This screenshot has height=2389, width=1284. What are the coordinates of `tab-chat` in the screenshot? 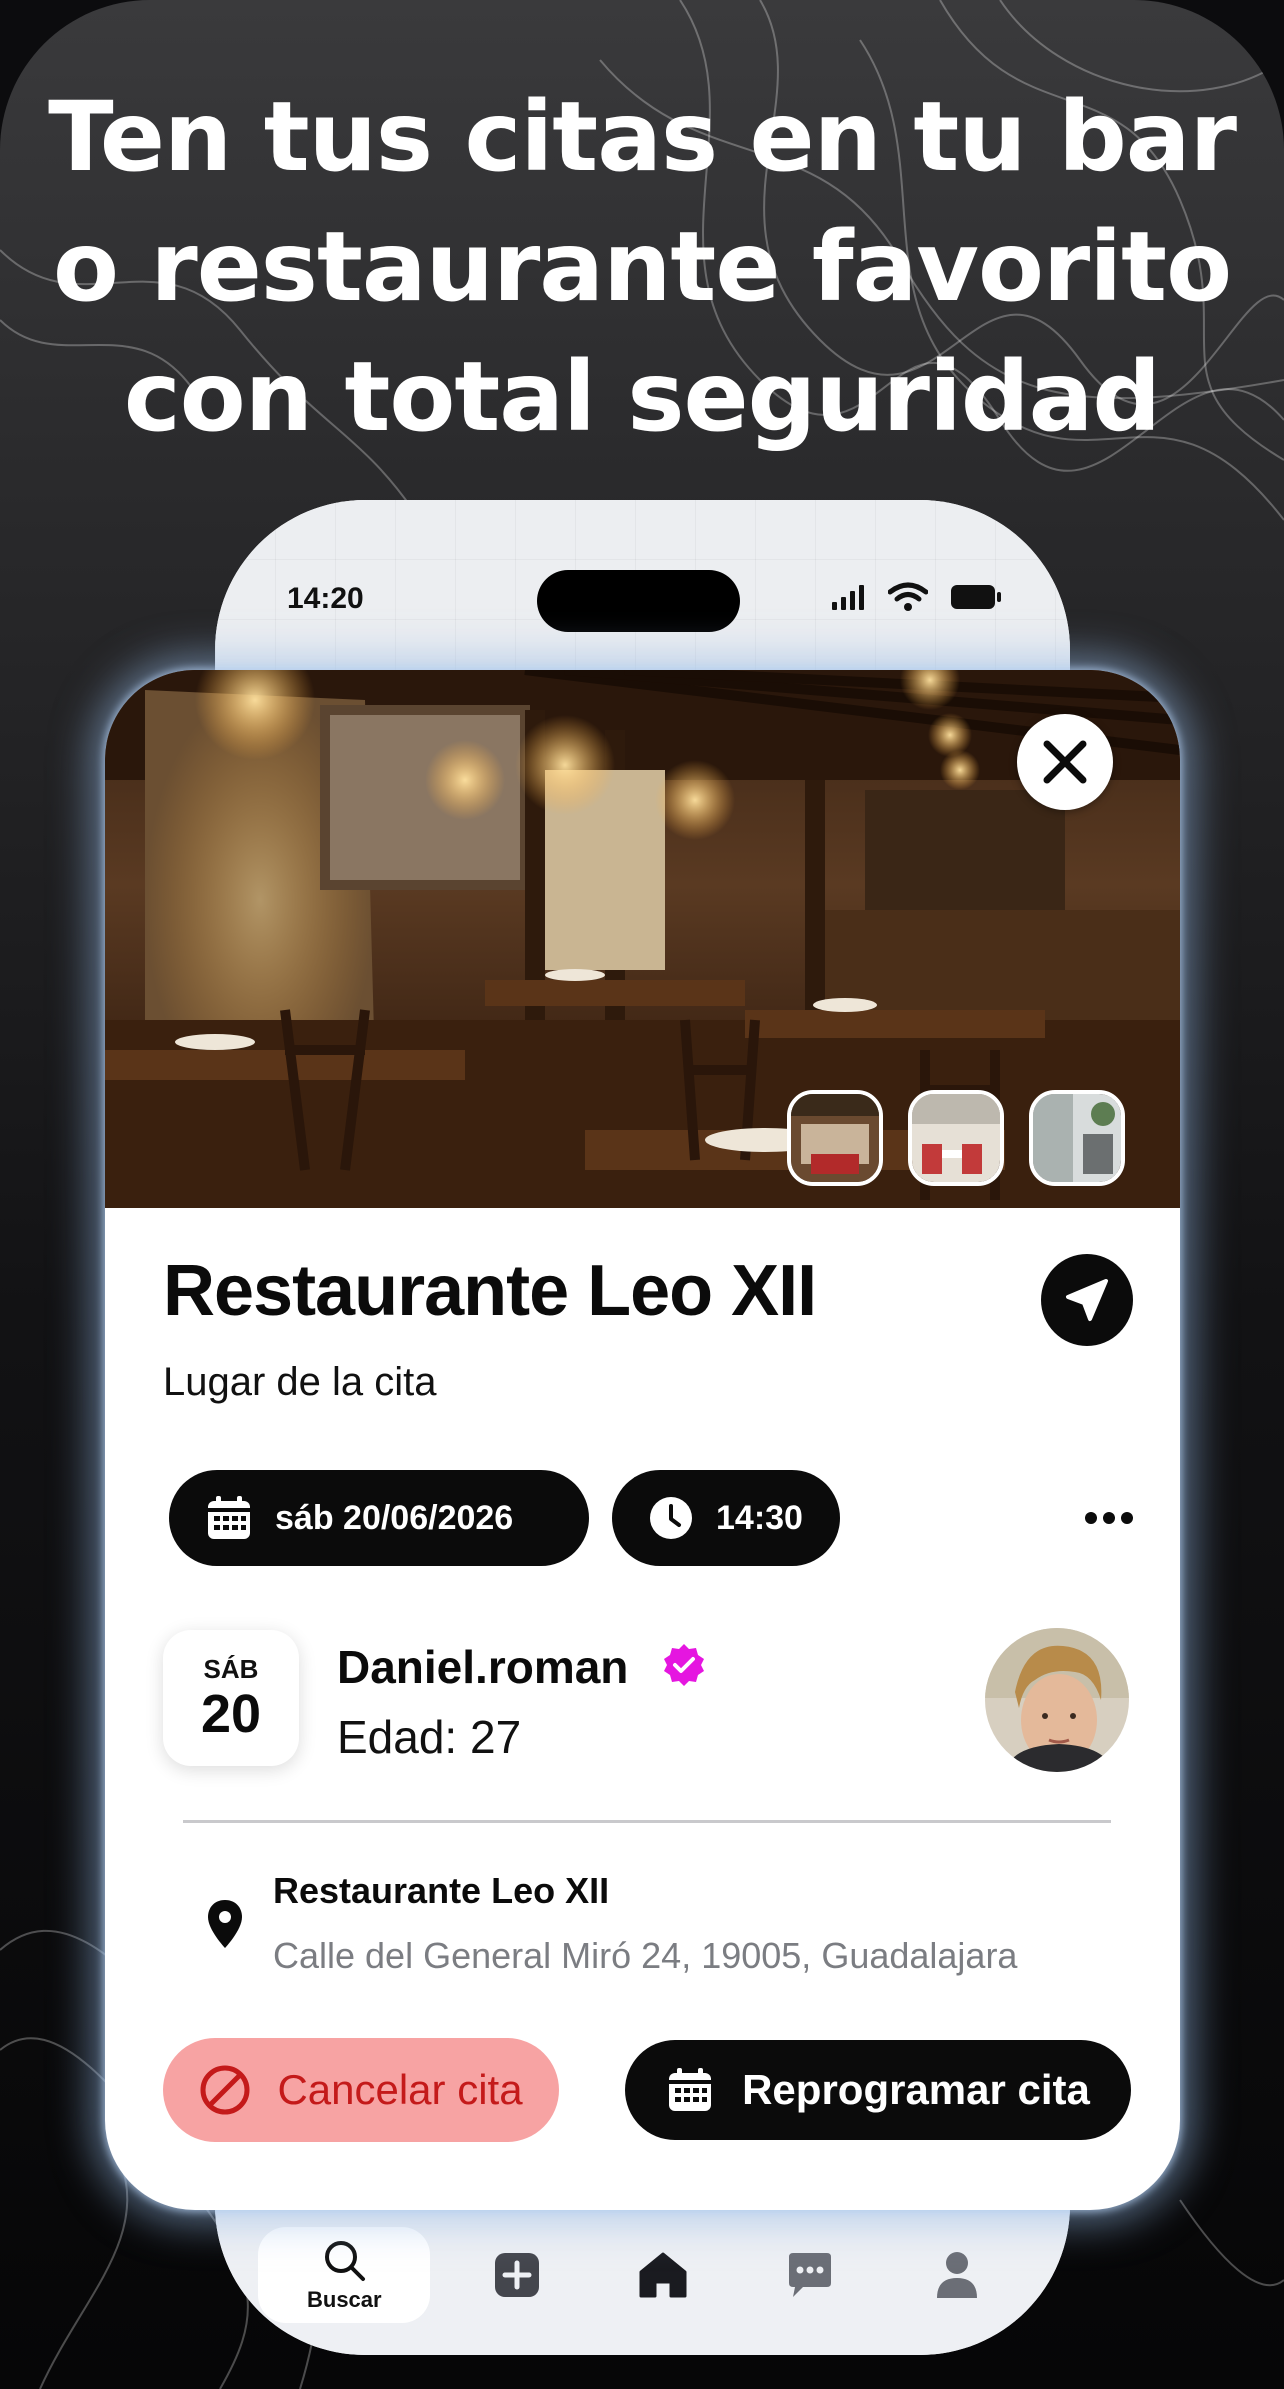 It's located at (810, 2275).